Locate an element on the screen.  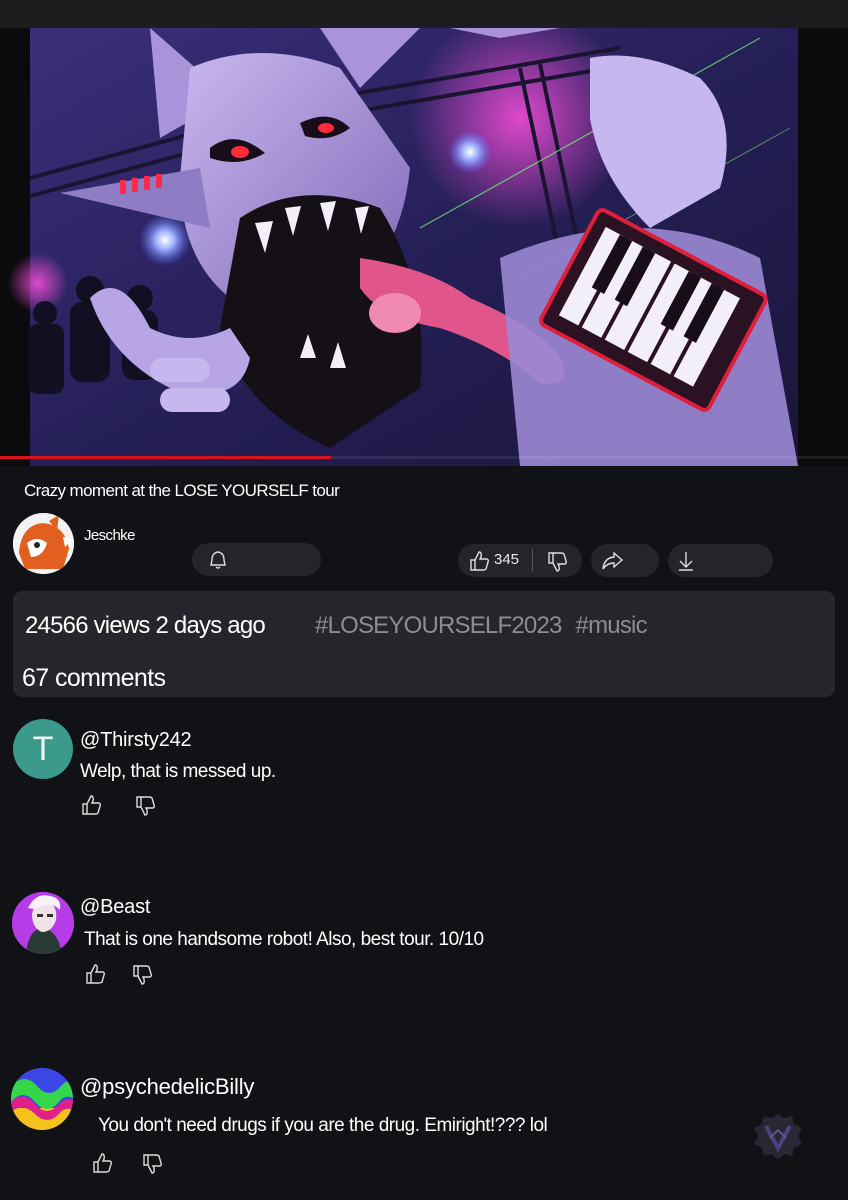
like-divider is located at coordinates (532, 560).